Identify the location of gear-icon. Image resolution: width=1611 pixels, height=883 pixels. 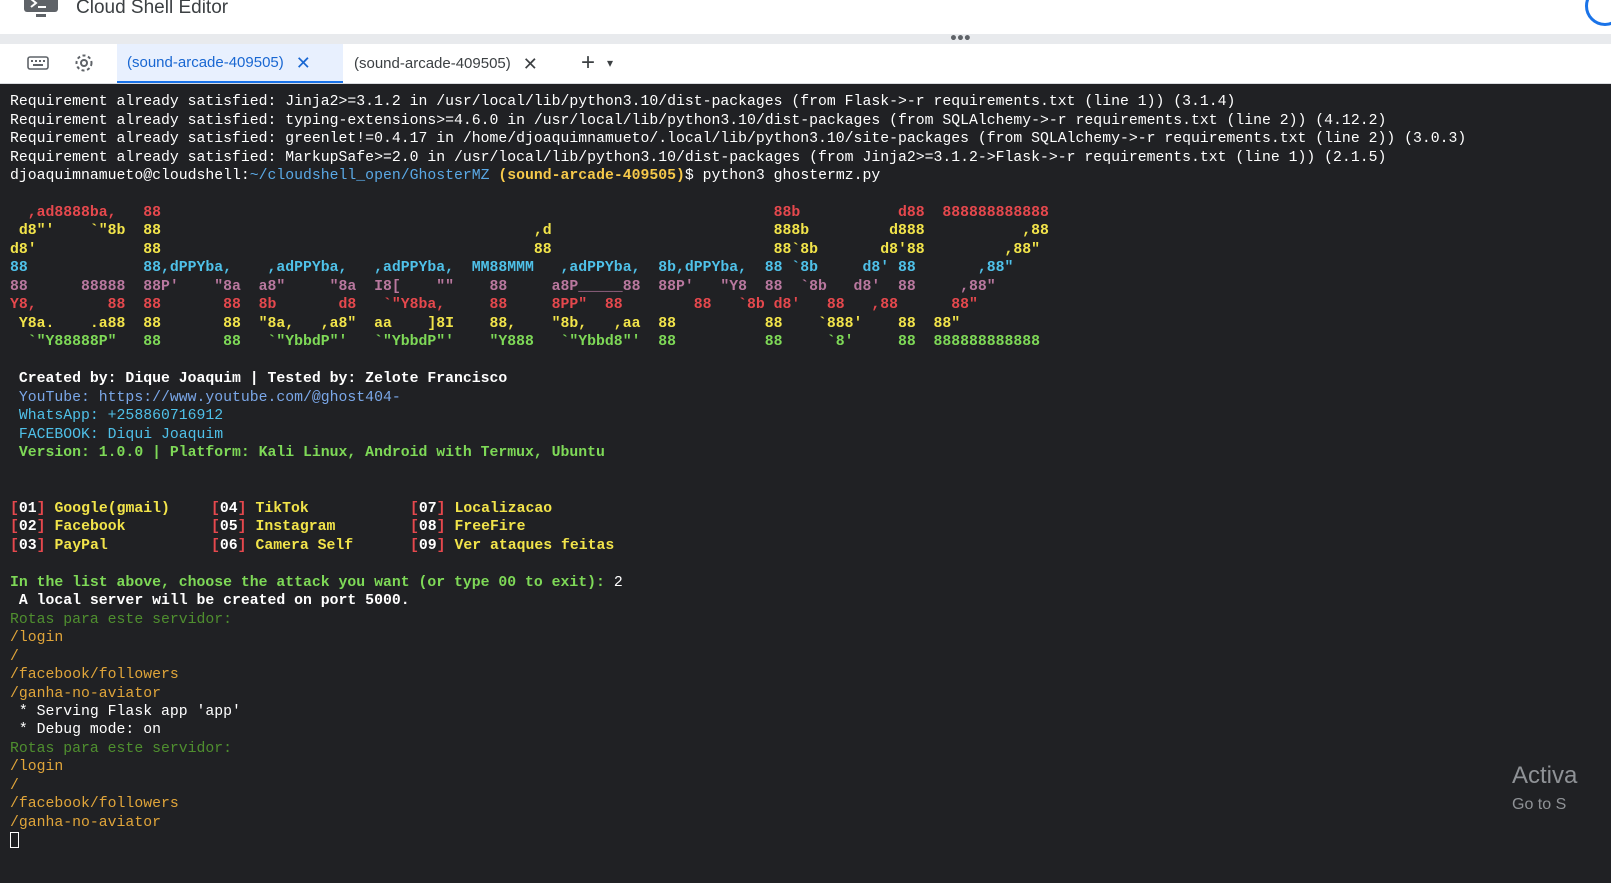
(84, 63).